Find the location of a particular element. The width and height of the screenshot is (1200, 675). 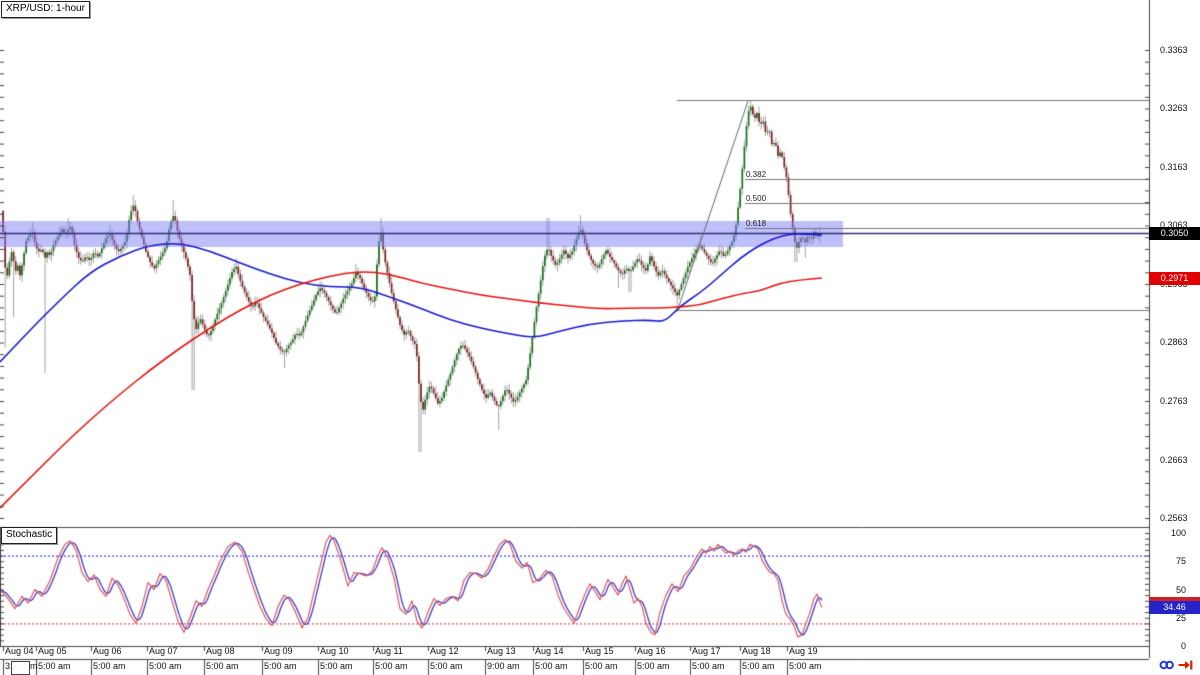

price-axis-label: 0.2663 is located at coordinates (1174, 460).